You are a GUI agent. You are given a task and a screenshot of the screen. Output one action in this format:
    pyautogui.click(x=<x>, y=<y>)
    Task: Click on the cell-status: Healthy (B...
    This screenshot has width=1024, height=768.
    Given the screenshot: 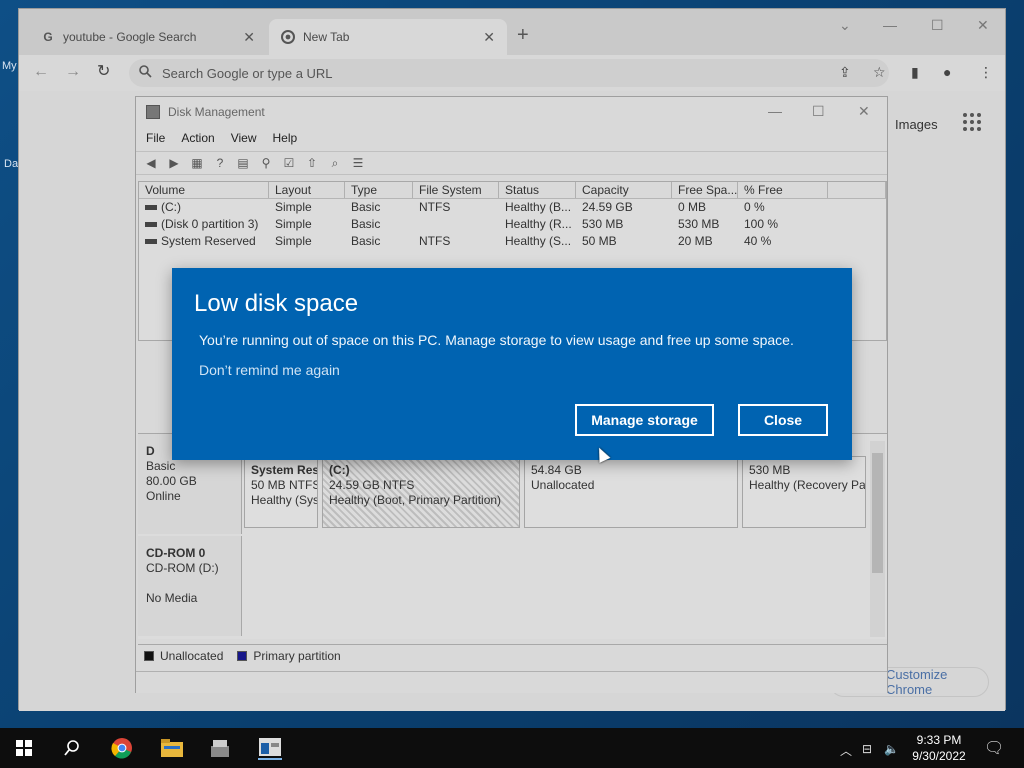 What is the action you would take?
    pyautogui.click(x=538, y=207)
    